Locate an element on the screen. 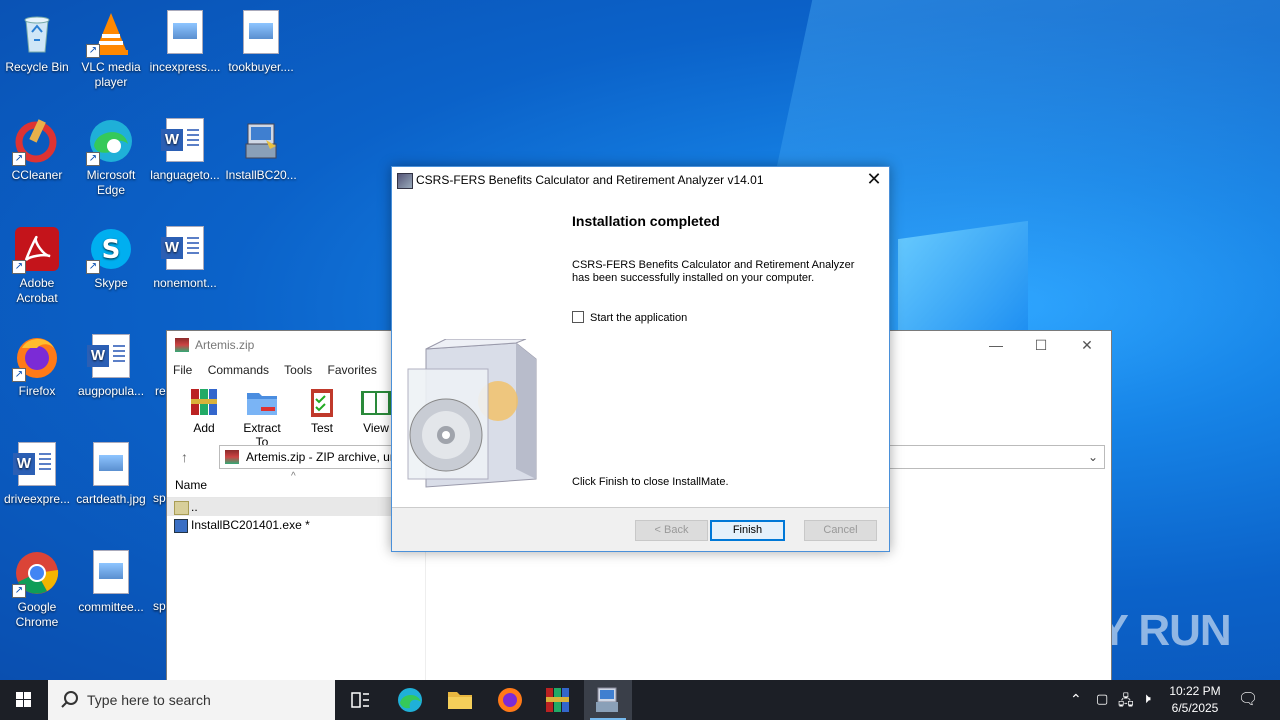 The height and width of the screenshot is (723, 1280). desktop-icon-adobe-acrobat: ↗ Adobe Acrobat is located at coordinates (37, 263).